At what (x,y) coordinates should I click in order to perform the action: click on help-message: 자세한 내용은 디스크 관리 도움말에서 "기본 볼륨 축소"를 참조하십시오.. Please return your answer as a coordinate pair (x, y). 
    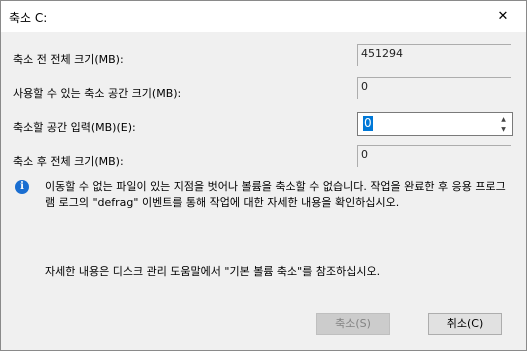
    Looking at the image, I should click on (213, 271).